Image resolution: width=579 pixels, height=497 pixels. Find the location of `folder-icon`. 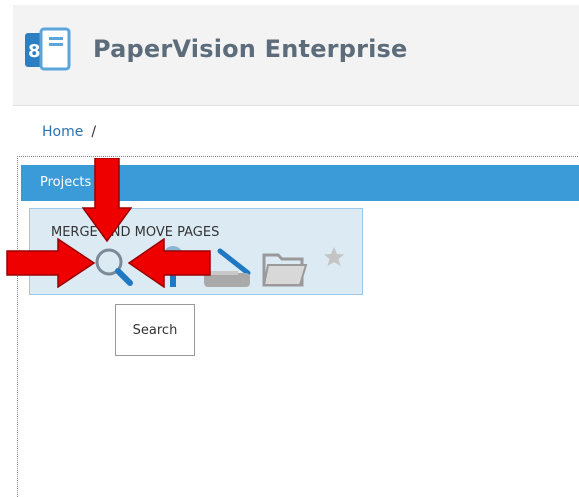

folder-icon is located at coordinates (285, 268).